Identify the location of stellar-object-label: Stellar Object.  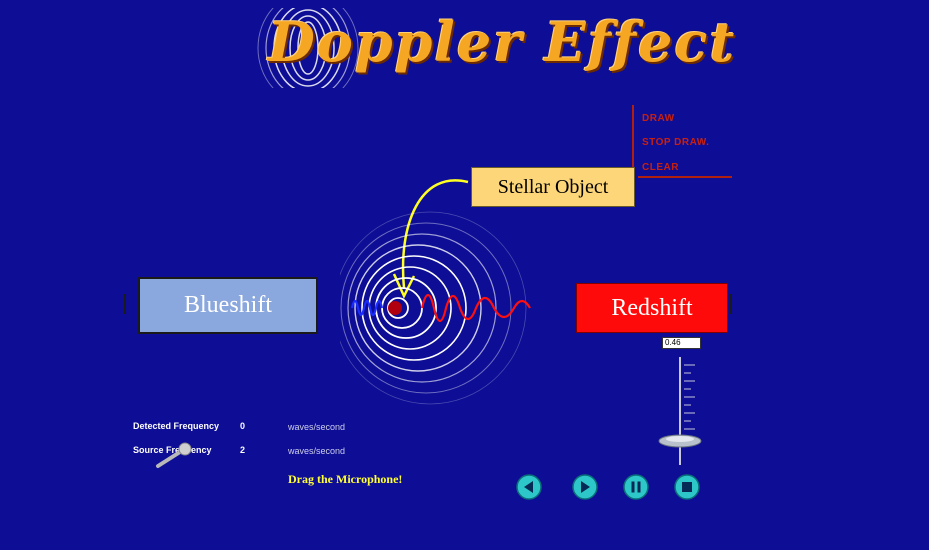
(553, 187).